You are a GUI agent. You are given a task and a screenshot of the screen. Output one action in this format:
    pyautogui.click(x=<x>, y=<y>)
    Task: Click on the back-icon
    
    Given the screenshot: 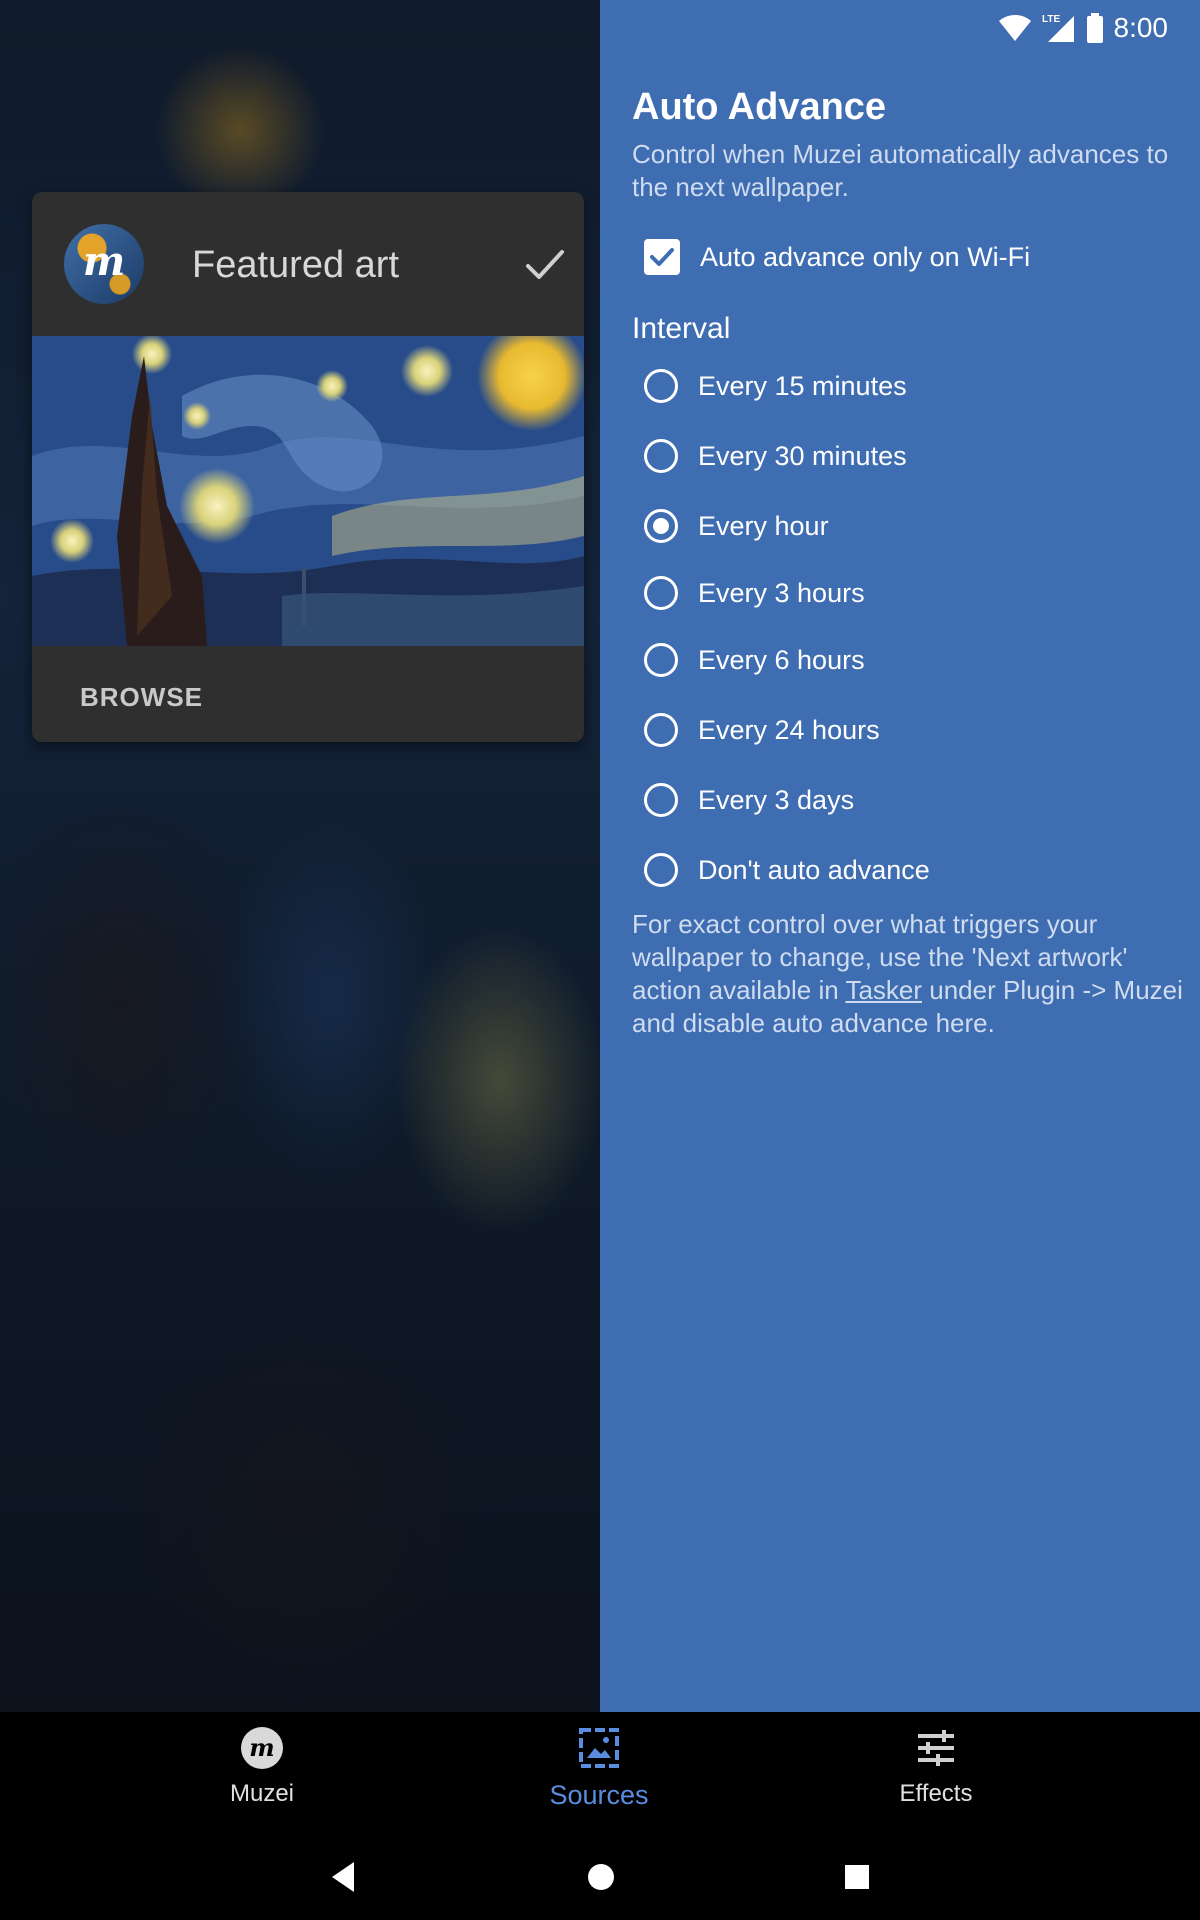 What is the action you would take?
    pyautogui.click(x=343, y=1877)
    